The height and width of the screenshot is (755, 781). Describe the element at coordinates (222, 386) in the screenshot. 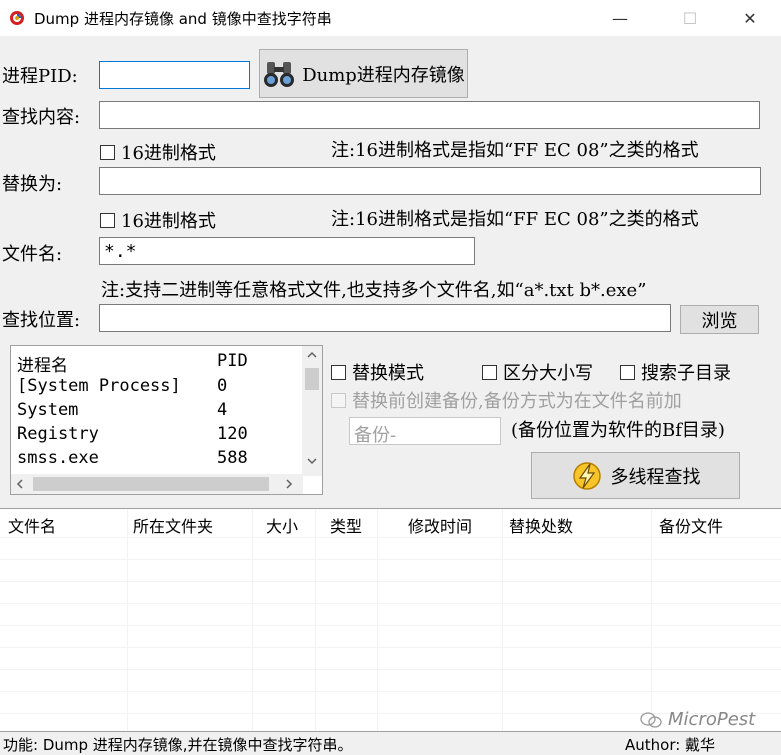

I see `process-row-pid: 0` at that location.